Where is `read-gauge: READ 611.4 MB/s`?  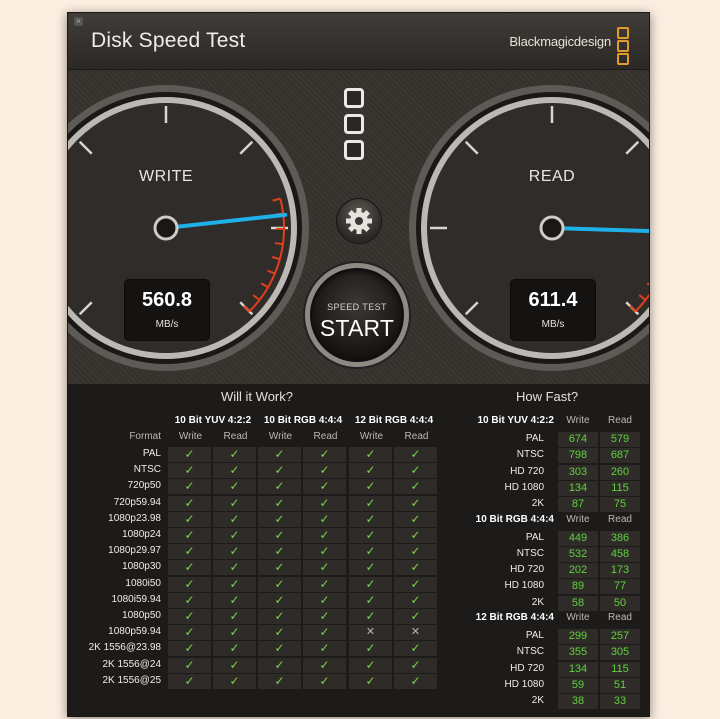
read-gauge: READ 611.4 MB/s is located at coordinates (528, 228).